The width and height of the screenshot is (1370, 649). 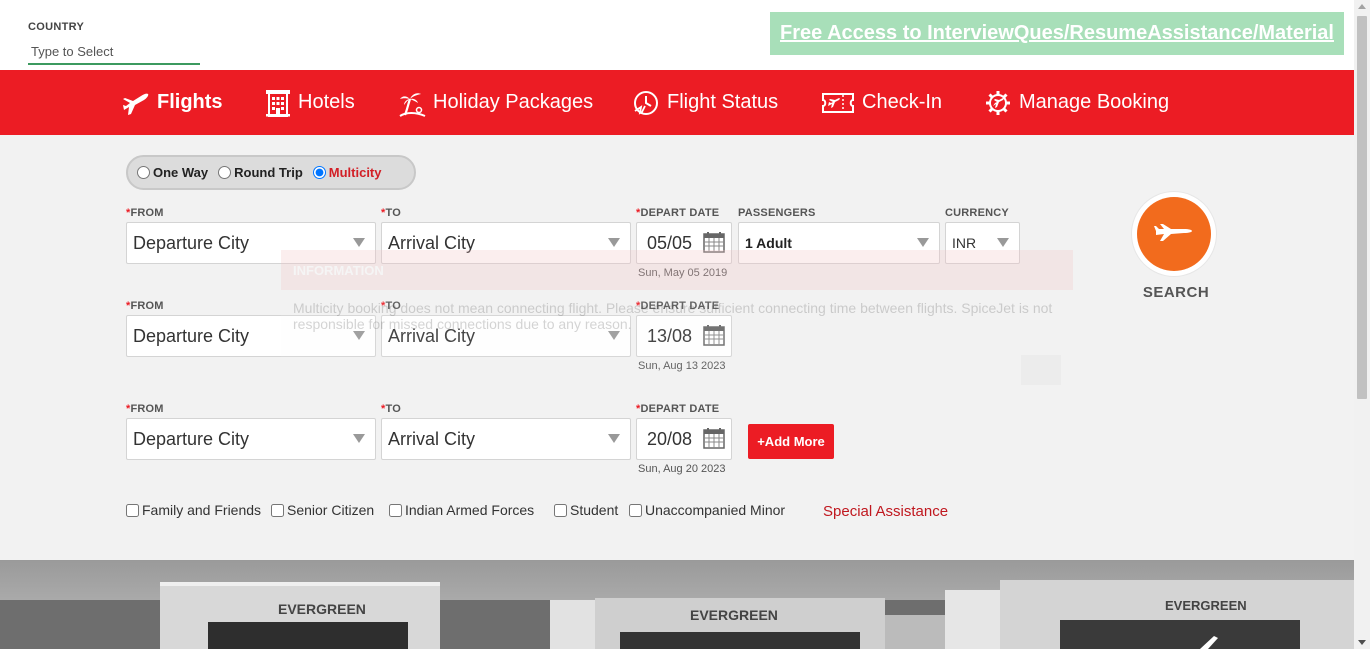 I want to click on page-scrollbar, so click(x=1362, y=324).